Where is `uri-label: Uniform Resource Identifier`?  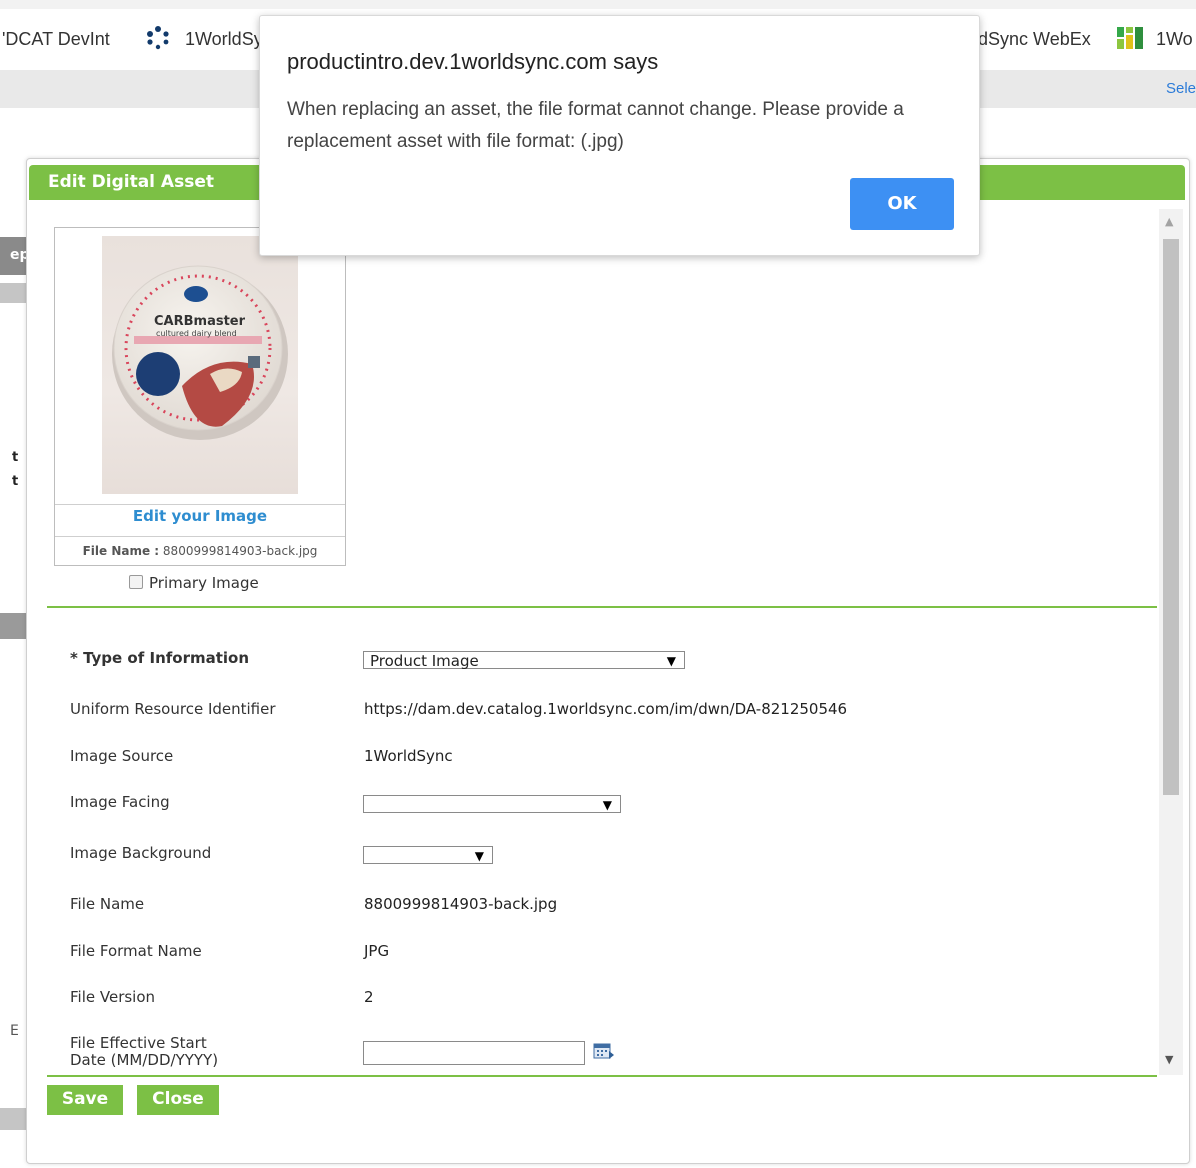
uri-label: Uniform Resource Identifier is located at coordinates (173, 709).